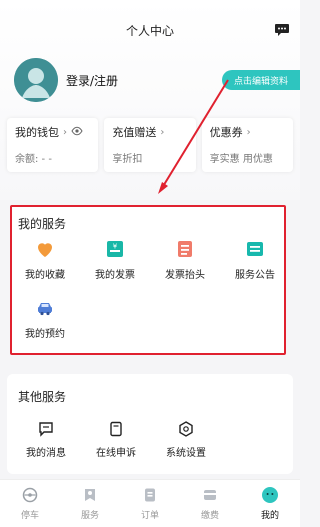 The image size is (320, 527). What do you see at coordinates (255, 249) in the screenshot?
I see `notice-icon` at bounding box center [255, 249].